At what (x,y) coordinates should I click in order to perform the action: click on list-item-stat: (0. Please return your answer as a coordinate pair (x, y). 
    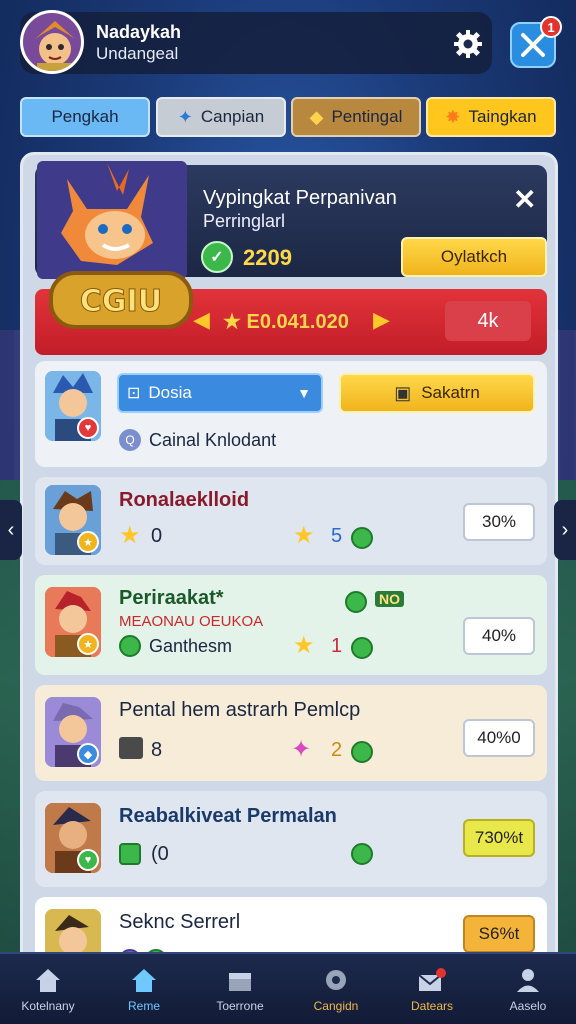
    Looking at the image, I should click on (160, 854).